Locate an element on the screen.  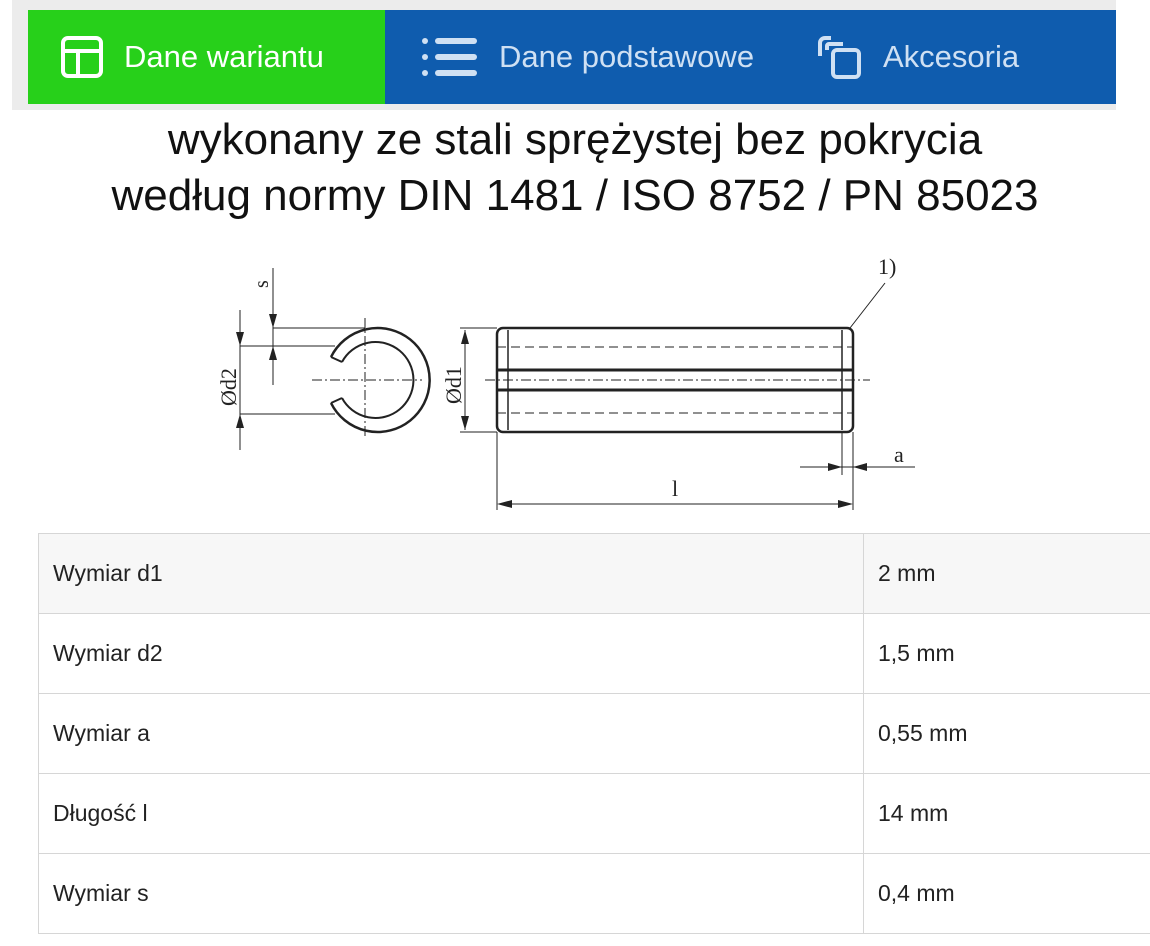
label-d2: Ød2 is located at coordinates (228, 387).